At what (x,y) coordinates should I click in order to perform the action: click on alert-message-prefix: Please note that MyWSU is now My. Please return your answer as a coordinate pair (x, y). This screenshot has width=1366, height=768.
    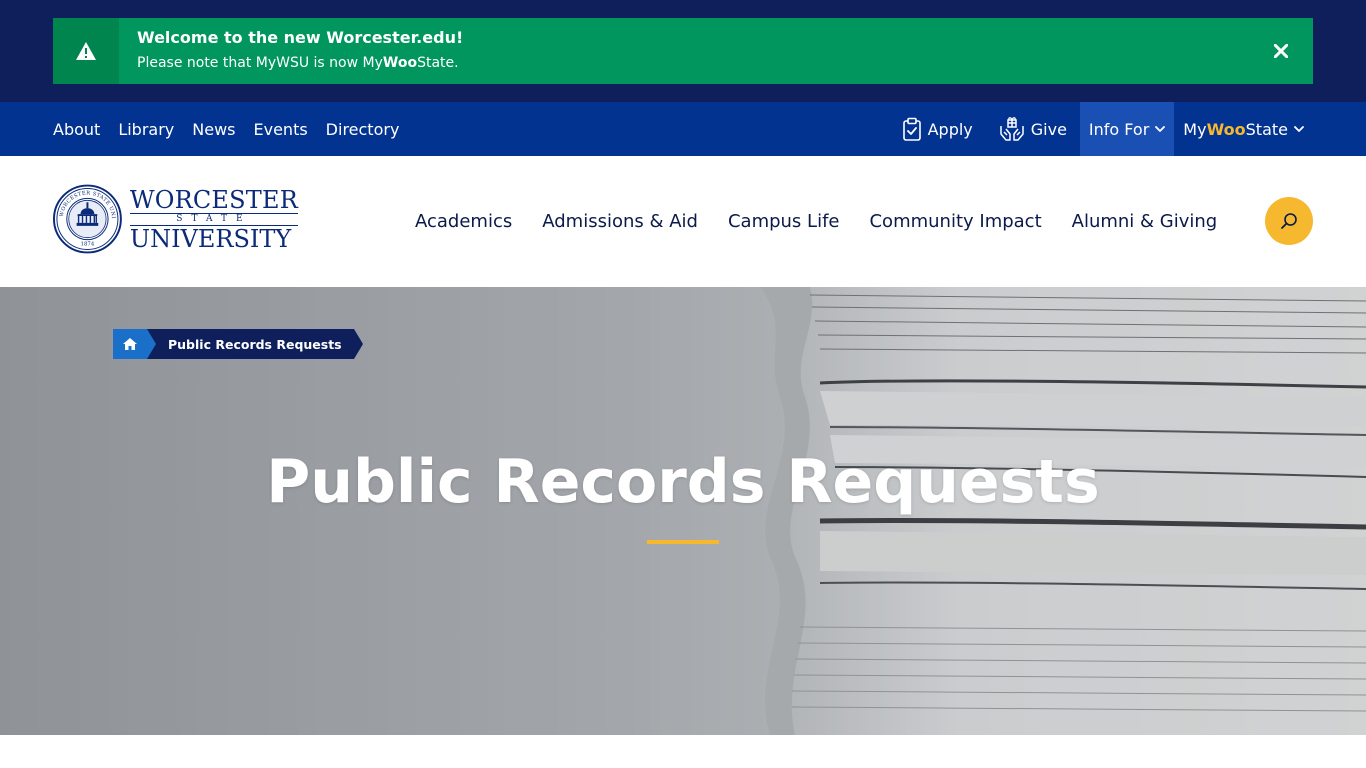
    Looking at the image, I should click on (260, 63).